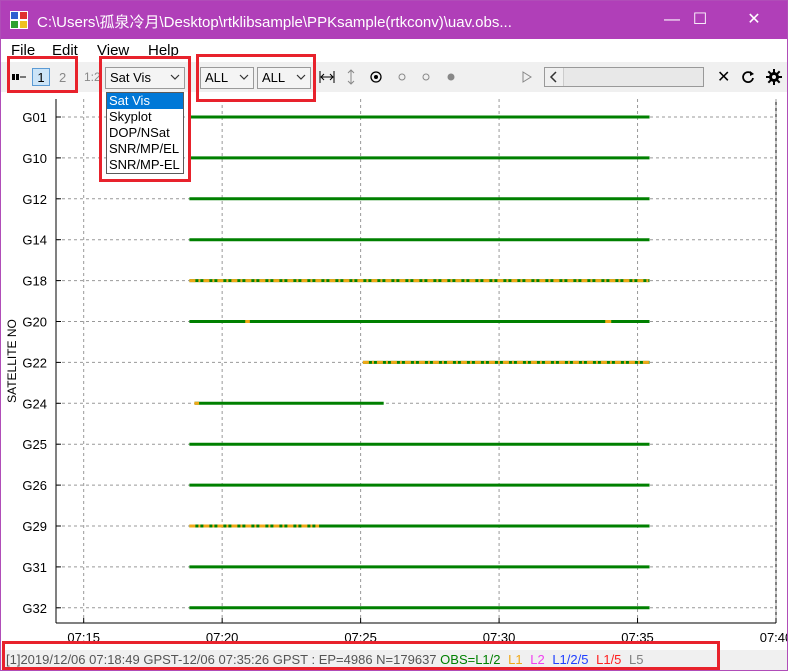 This screenshot has height=671, width=788. I want to click on satellite-label-g25: G25, so click(34, 444).